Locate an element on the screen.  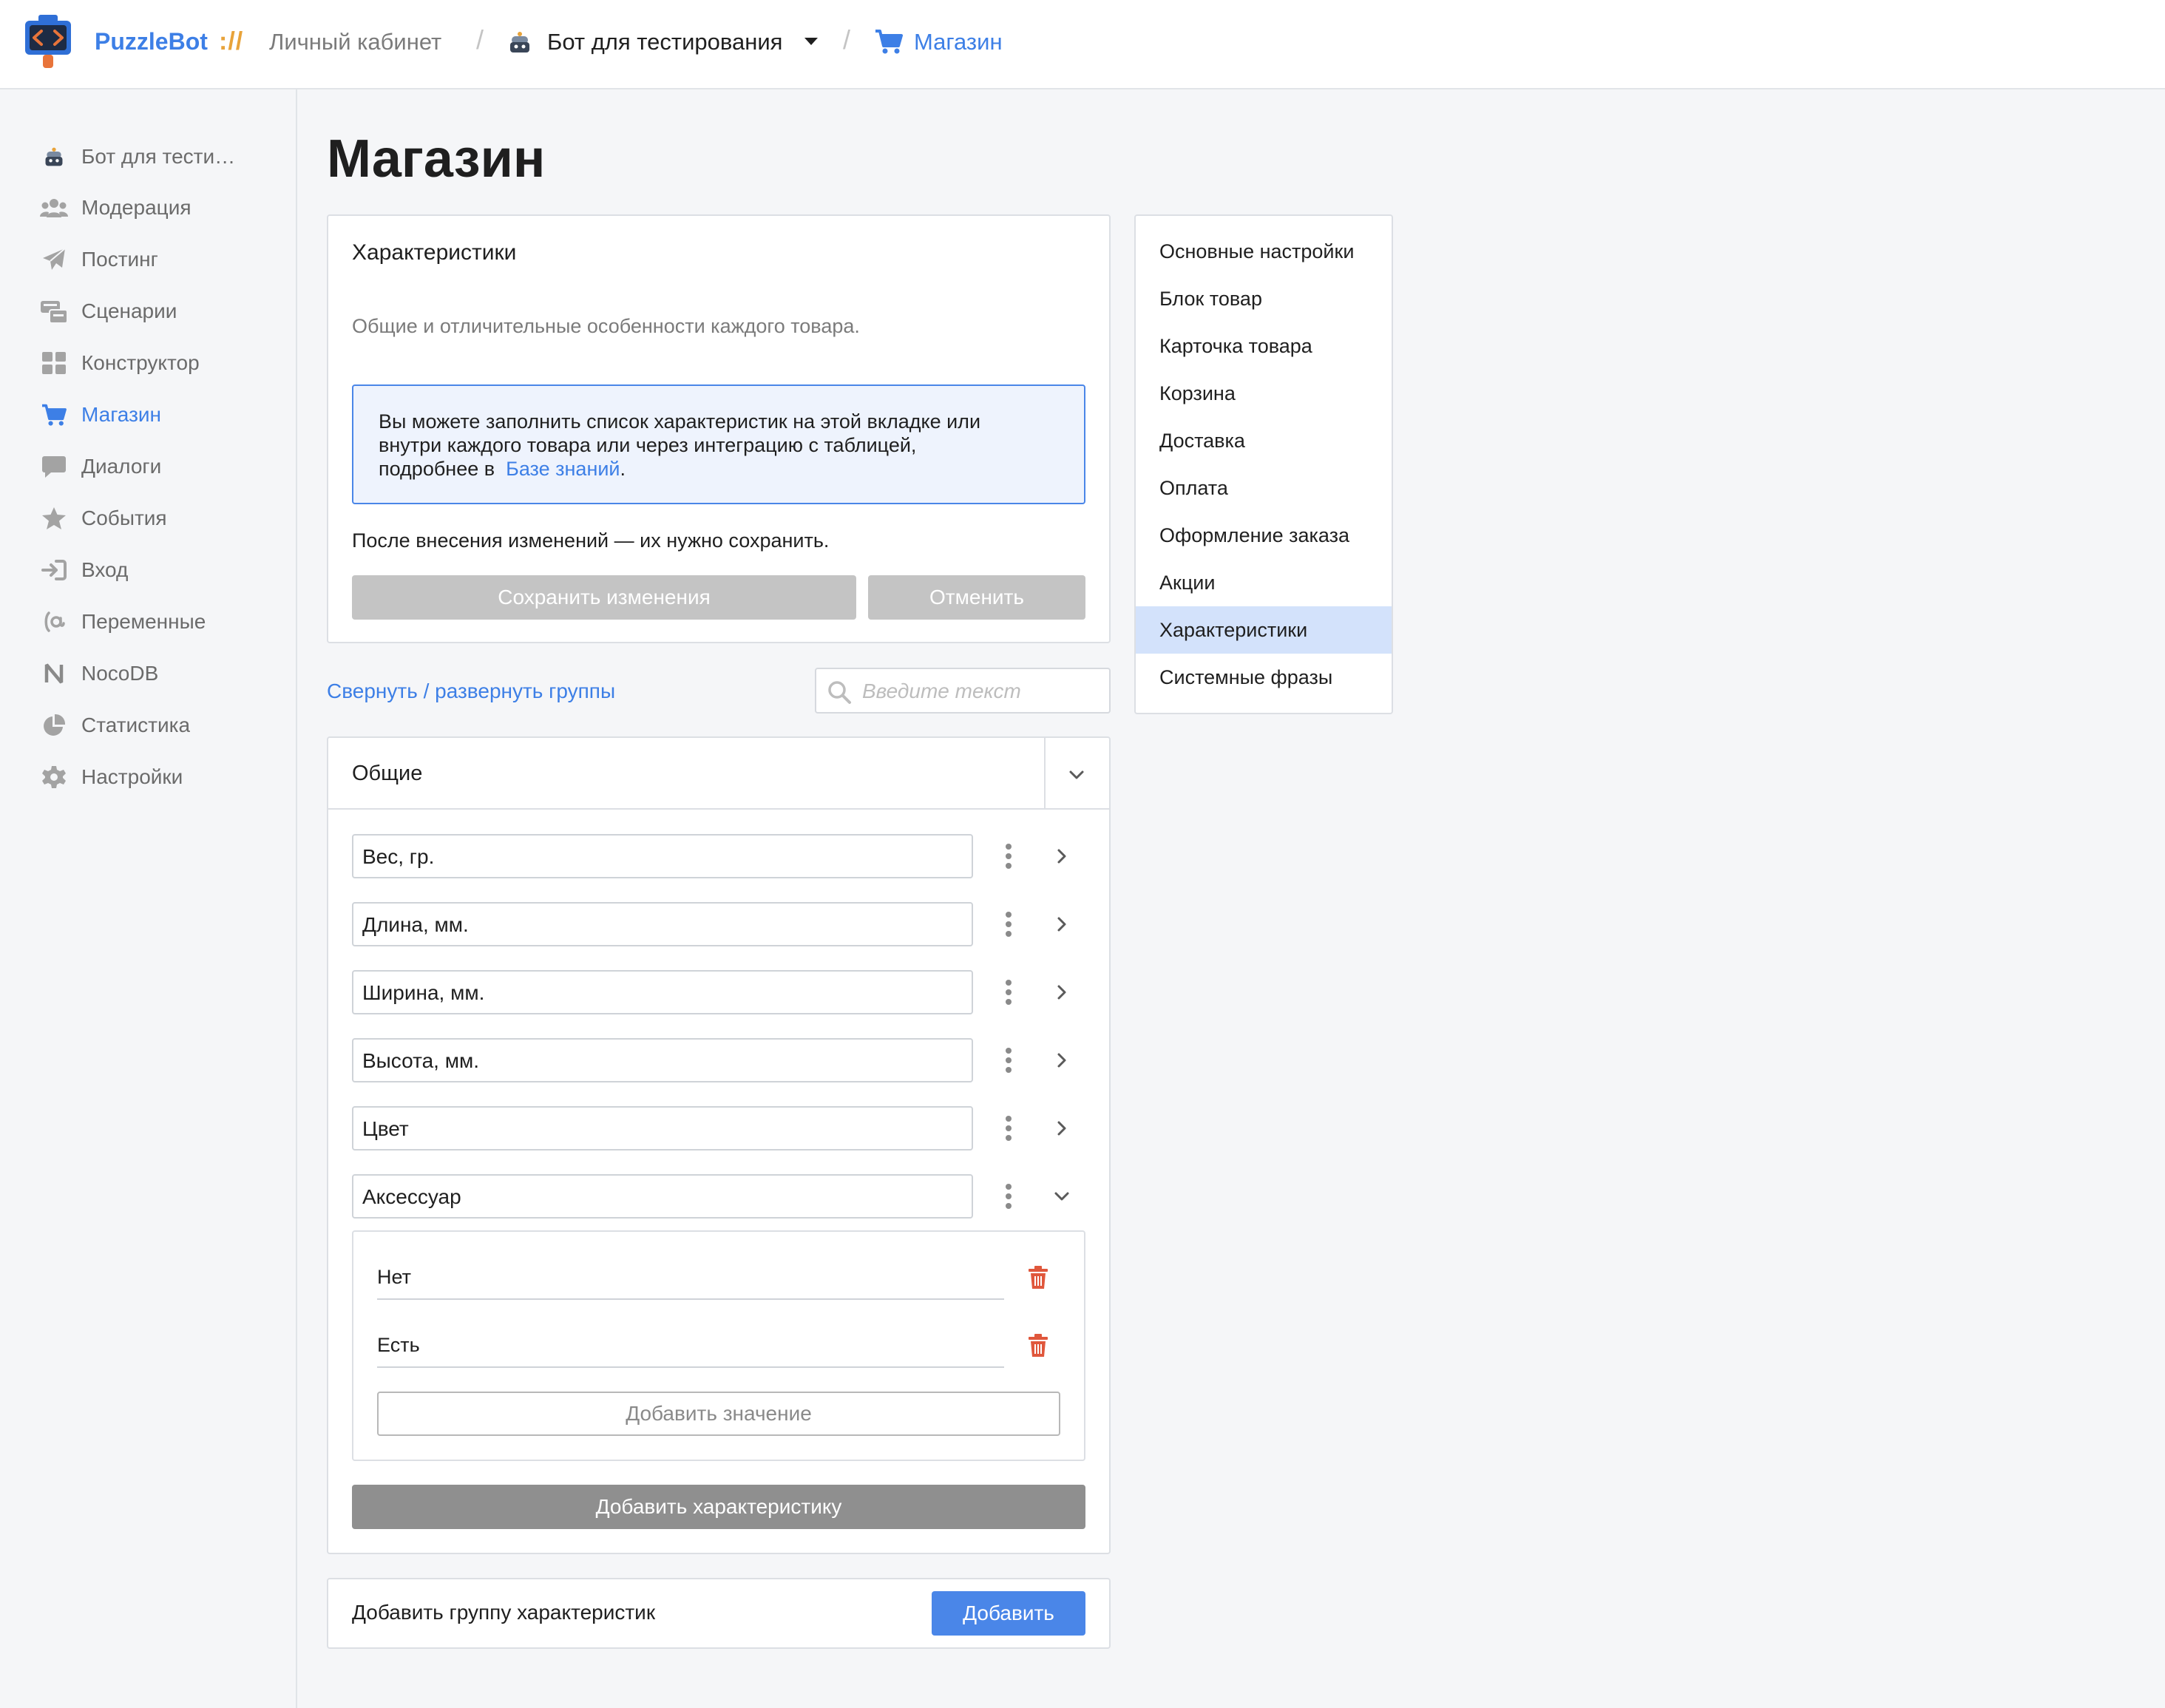
sidebar-item-label: Статистика is located at coordinates (136, 725).